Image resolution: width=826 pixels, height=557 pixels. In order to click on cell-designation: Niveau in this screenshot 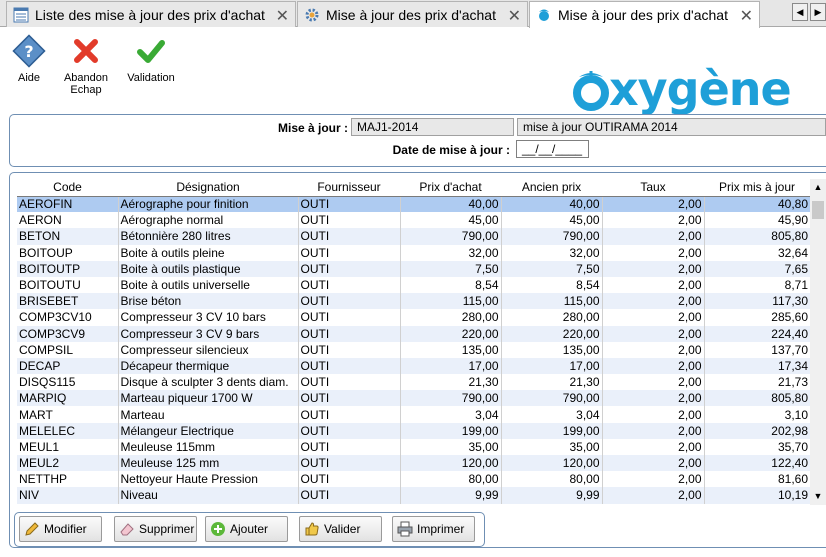, I will do `click(207, 495)`.